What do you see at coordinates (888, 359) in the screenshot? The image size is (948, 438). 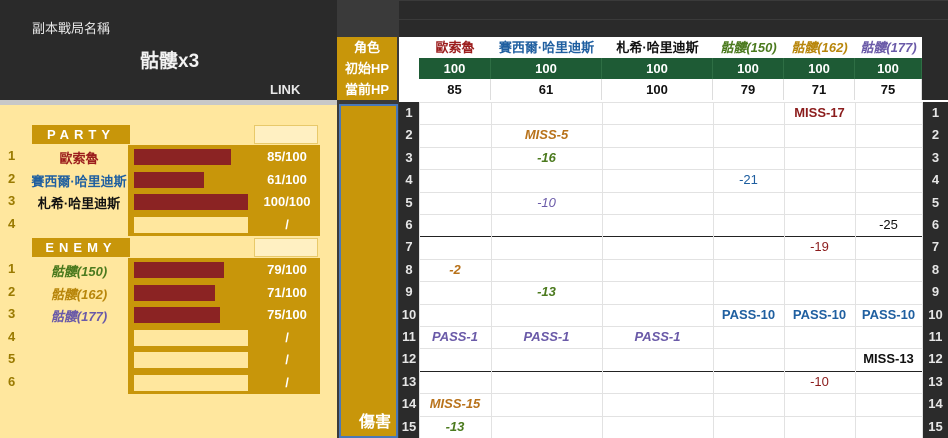 I see `damage-entry: MISS-13` at bounding box center [888, 359].